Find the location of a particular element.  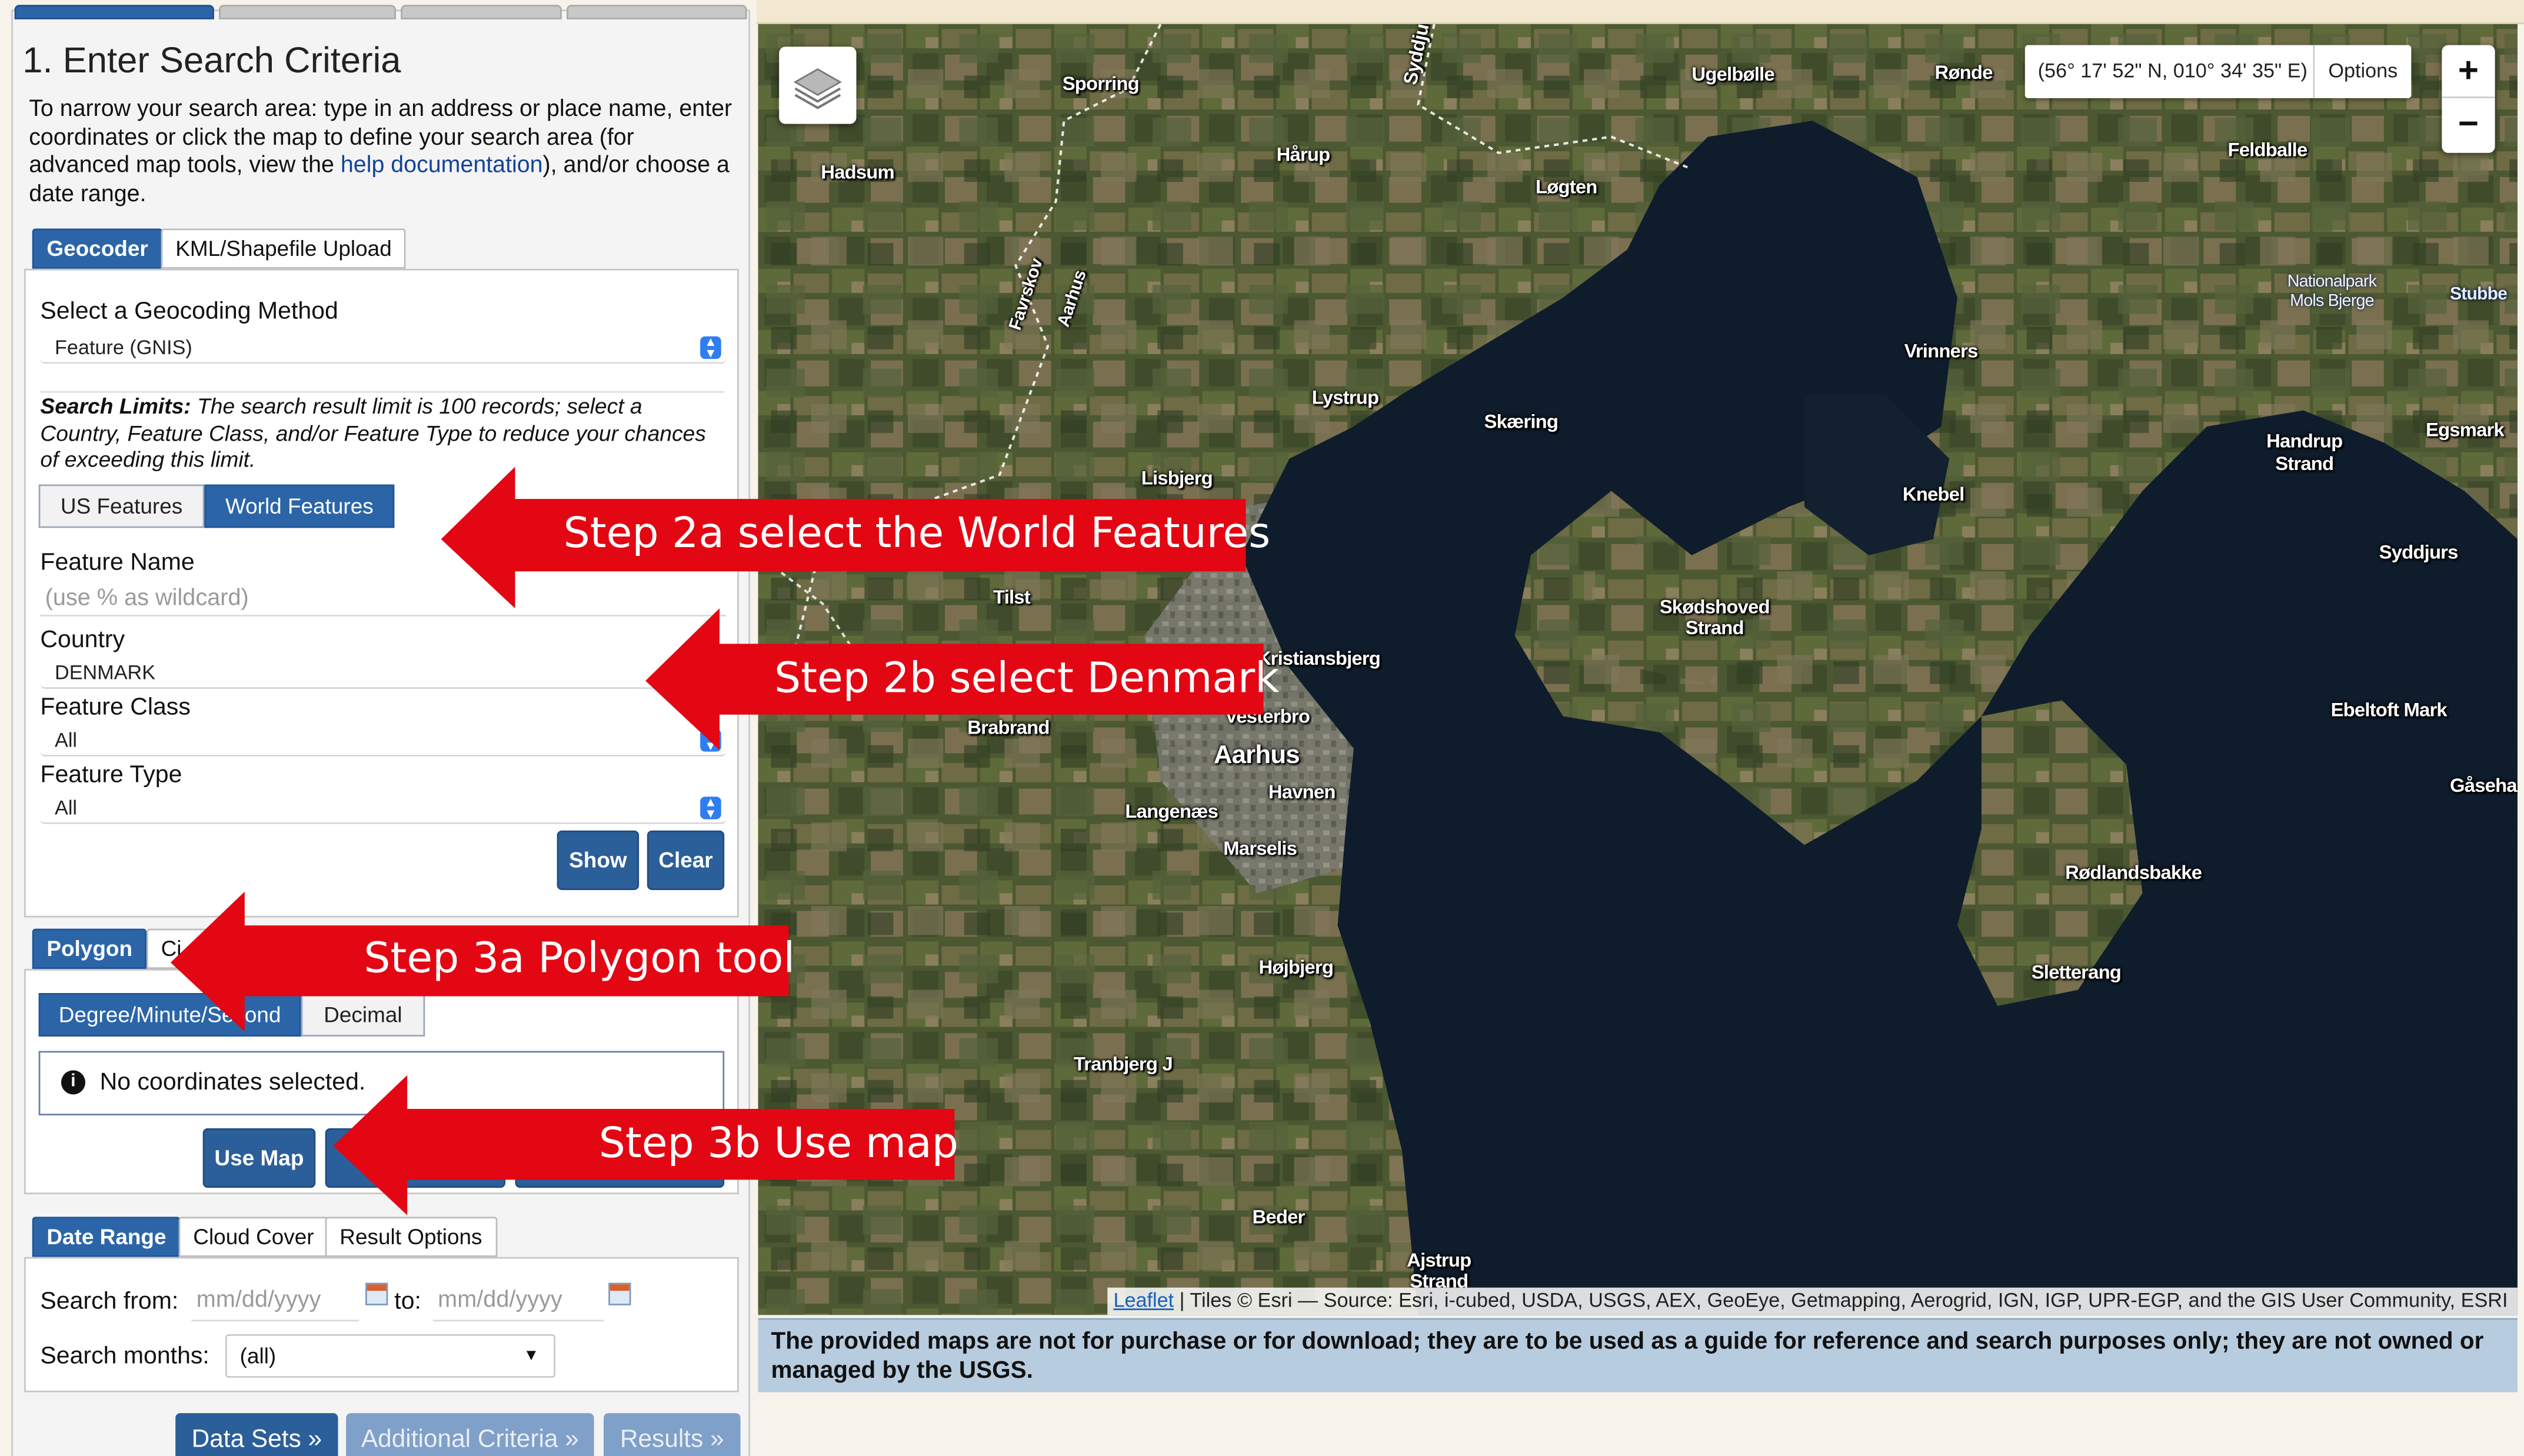

annotation-text: Step 2a select the World Features is located at coordinates (917, 534).